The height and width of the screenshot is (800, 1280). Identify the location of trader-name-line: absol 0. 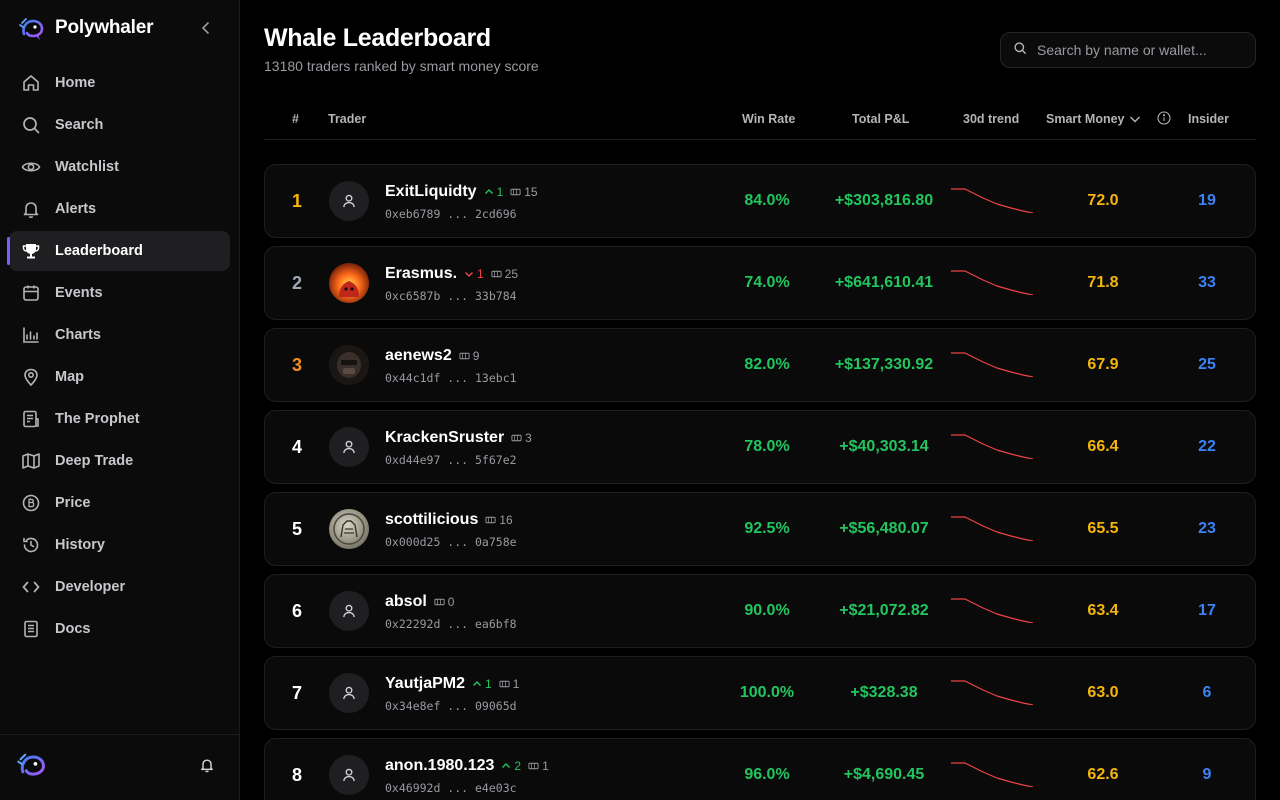
(419, 602).